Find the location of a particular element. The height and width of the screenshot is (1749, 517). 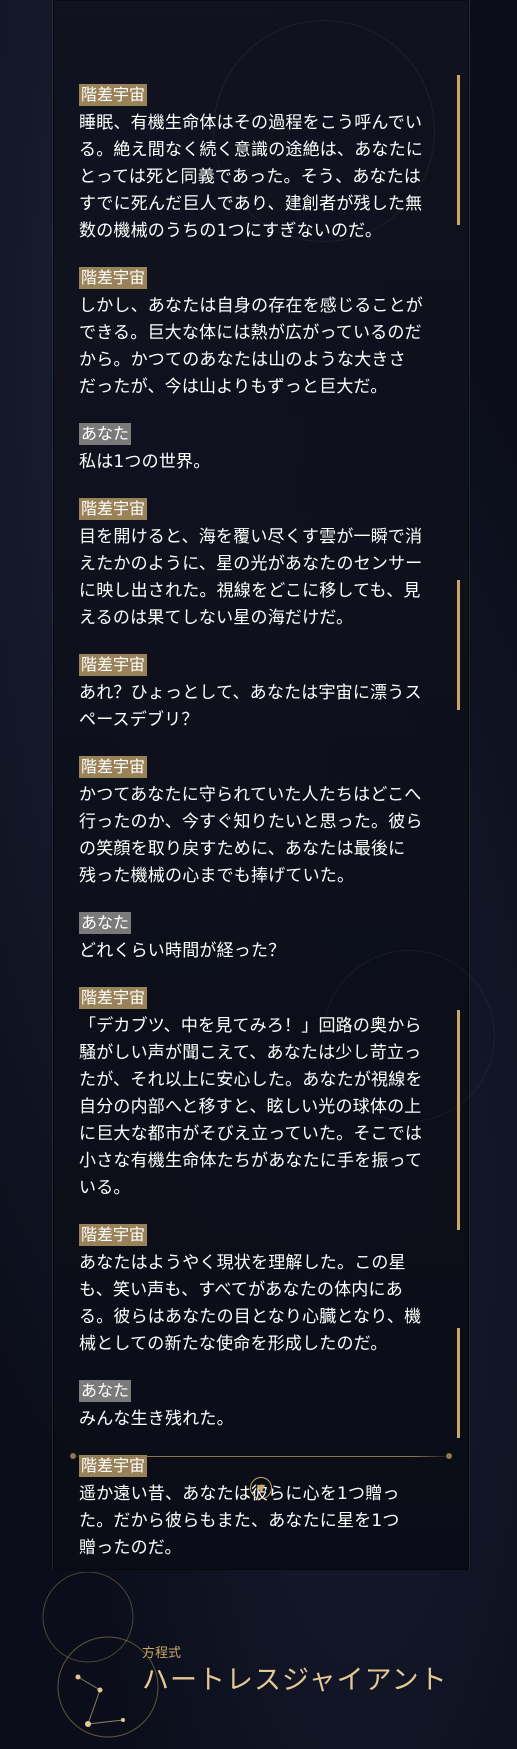

dialogue-line: る。彼らはあなたの目となり心臓となり、機 is located at coordinates (250, 1317).